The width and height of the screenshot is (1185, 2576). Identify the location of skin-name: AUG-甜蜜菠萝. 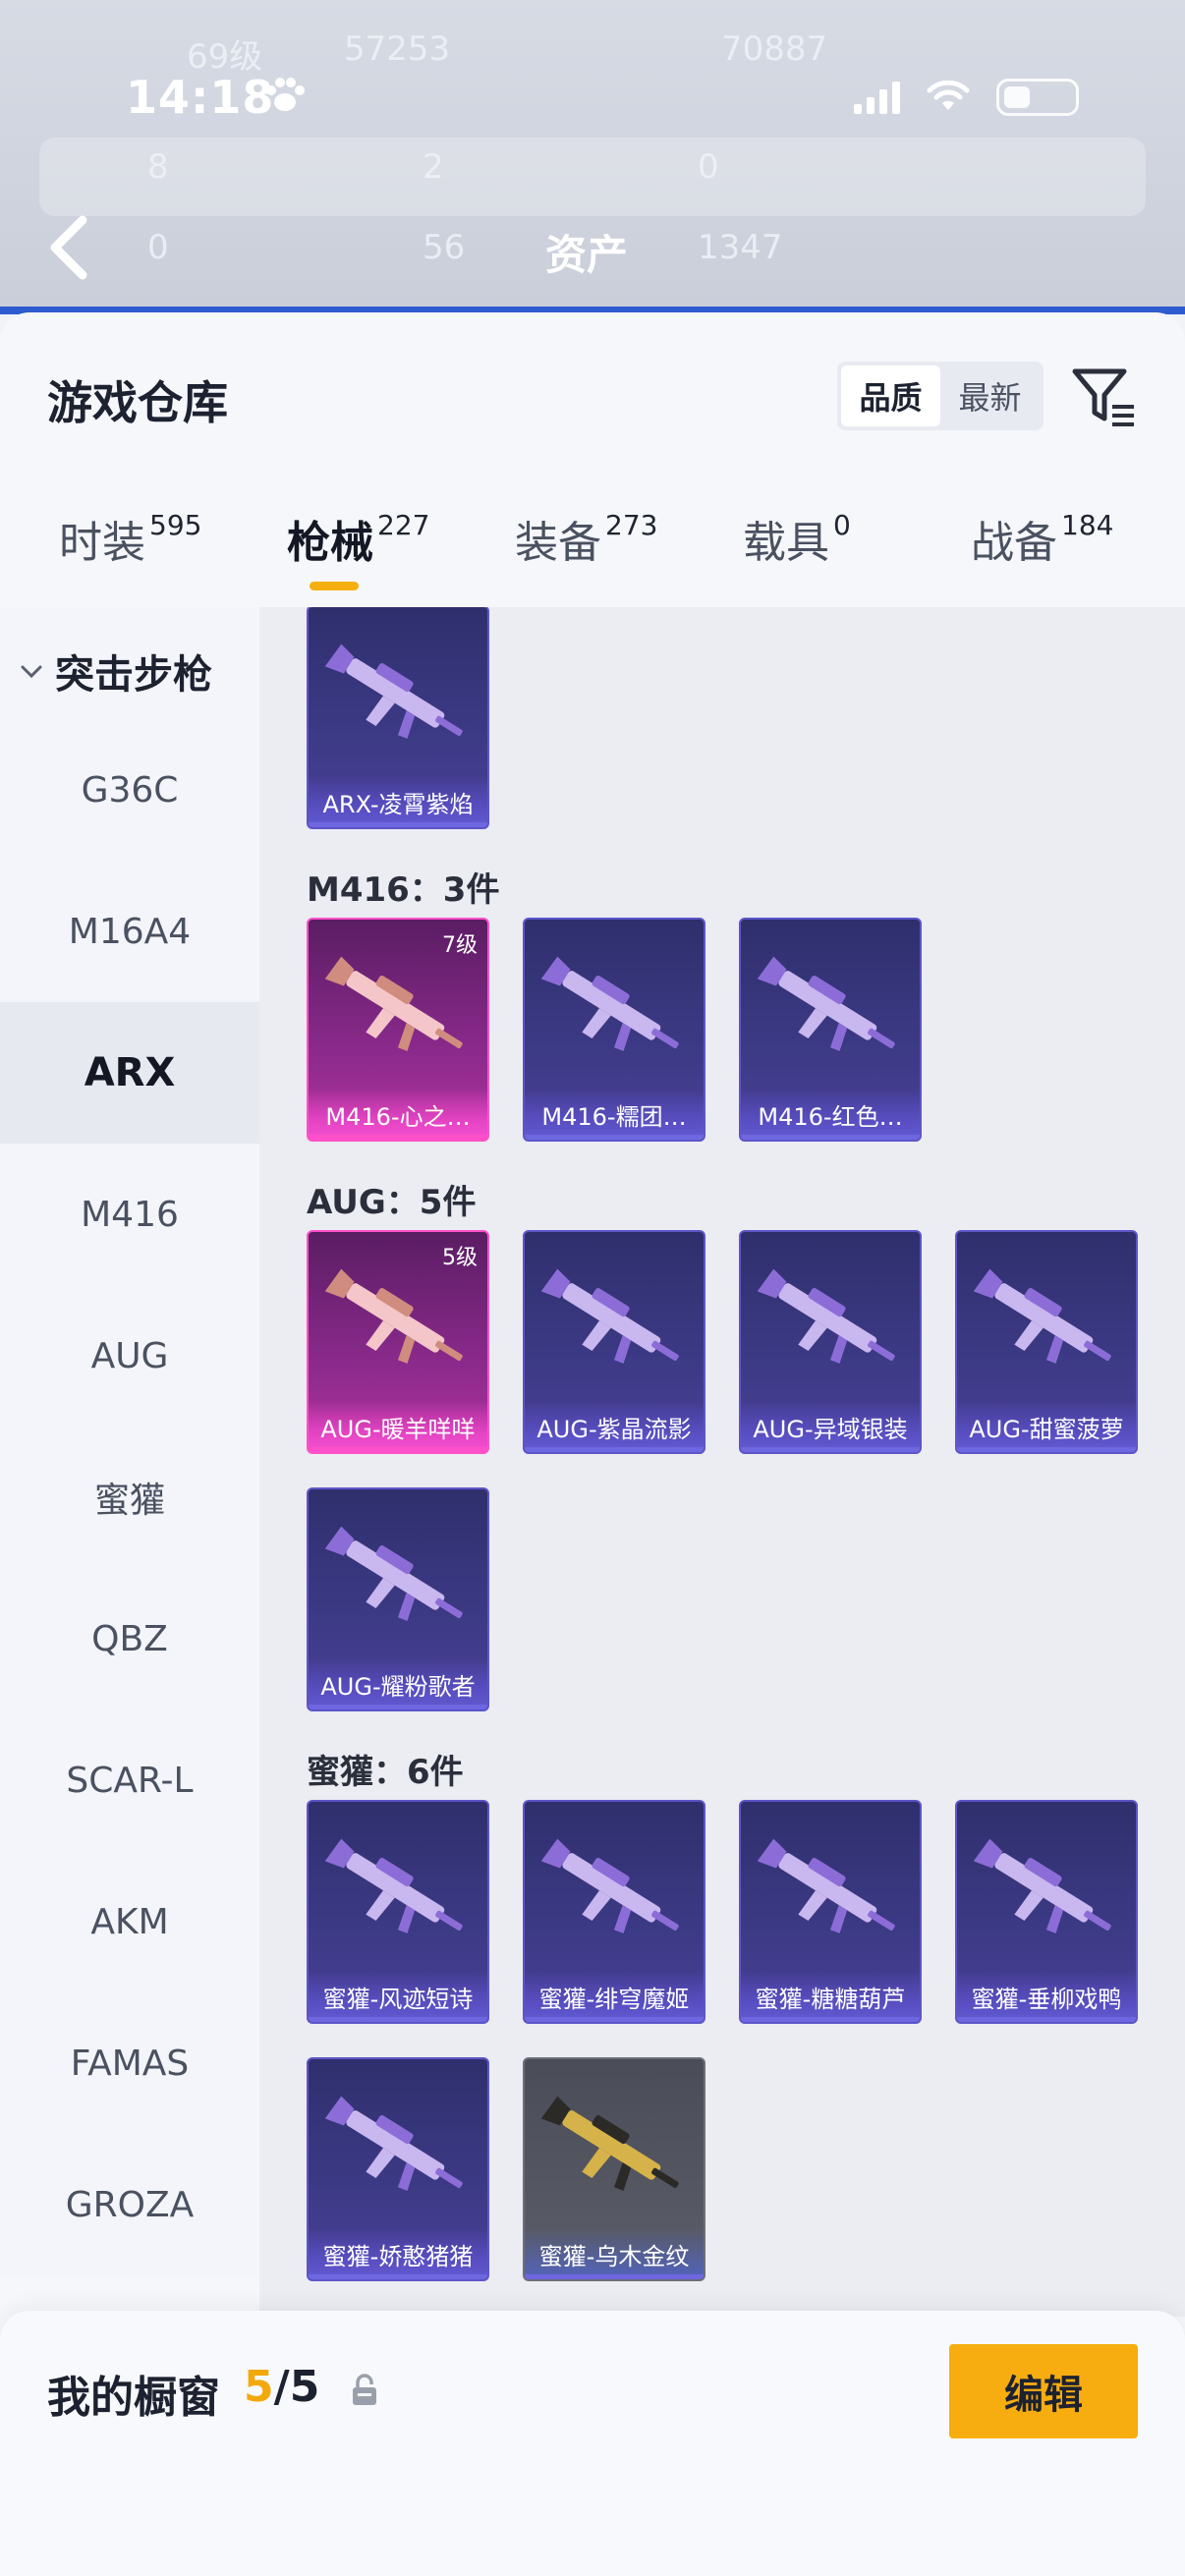
(1046, 1426).